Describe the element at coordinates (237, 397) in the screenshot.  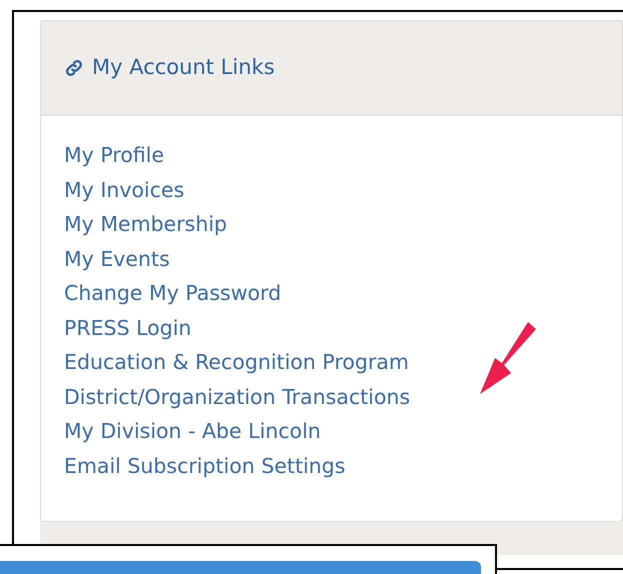
I see `account-link: District/Organization Transactions` at that location.